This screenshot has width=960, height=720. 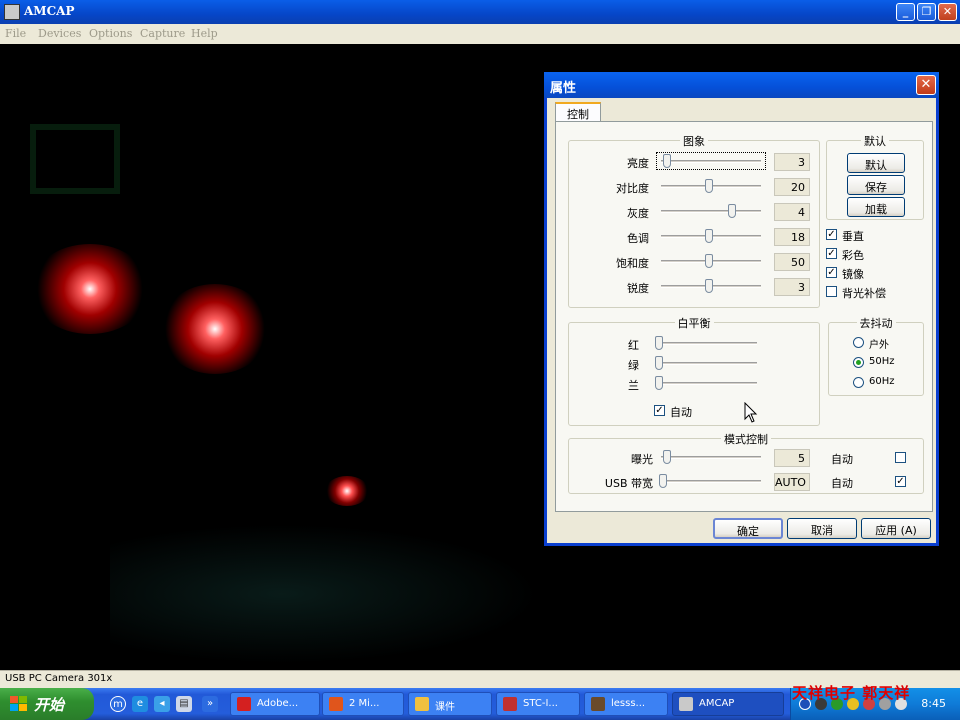 What do you see at coordinates (49, 705) in the screenshot?
I see `start-label: 开始` at bounding box center [49, 705].